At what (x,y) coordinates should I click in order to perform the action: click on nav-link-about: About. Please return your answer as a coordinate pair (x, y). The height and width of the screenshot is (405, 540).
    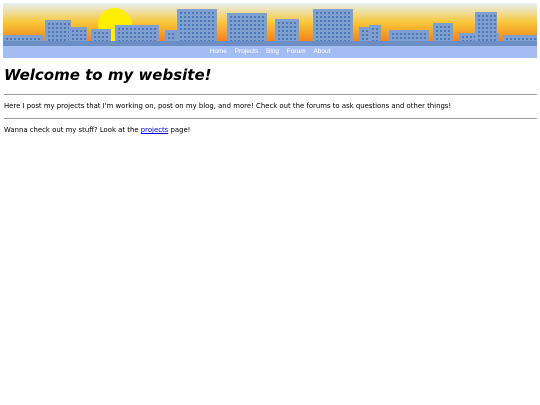
    Looking at the image, I should click on (321, 51).